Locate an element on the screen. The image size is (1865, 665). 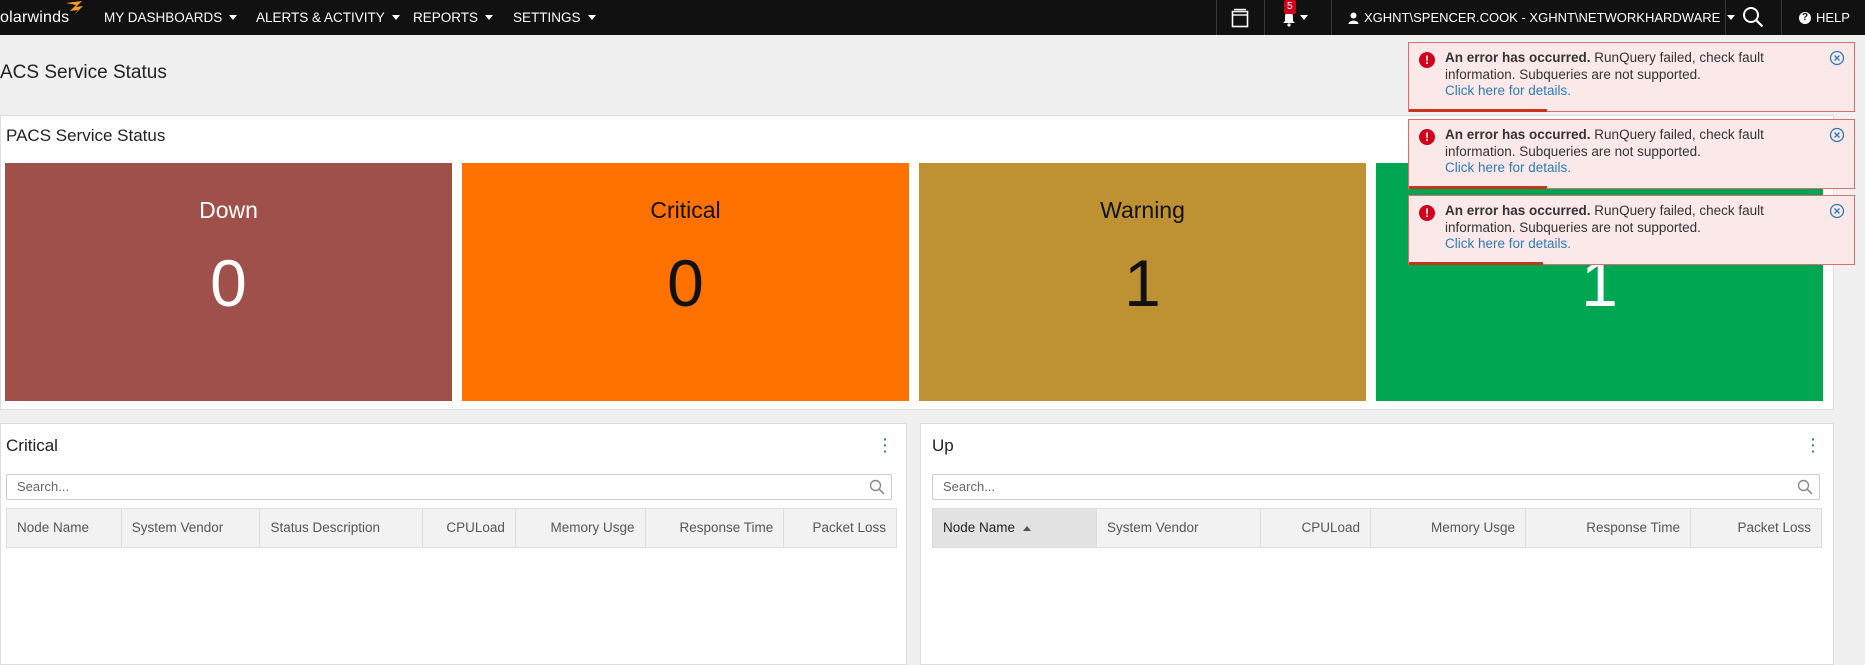
menu-alerts-activity: ALERTS & ACTIVITY is located at coordinates (328, 17).